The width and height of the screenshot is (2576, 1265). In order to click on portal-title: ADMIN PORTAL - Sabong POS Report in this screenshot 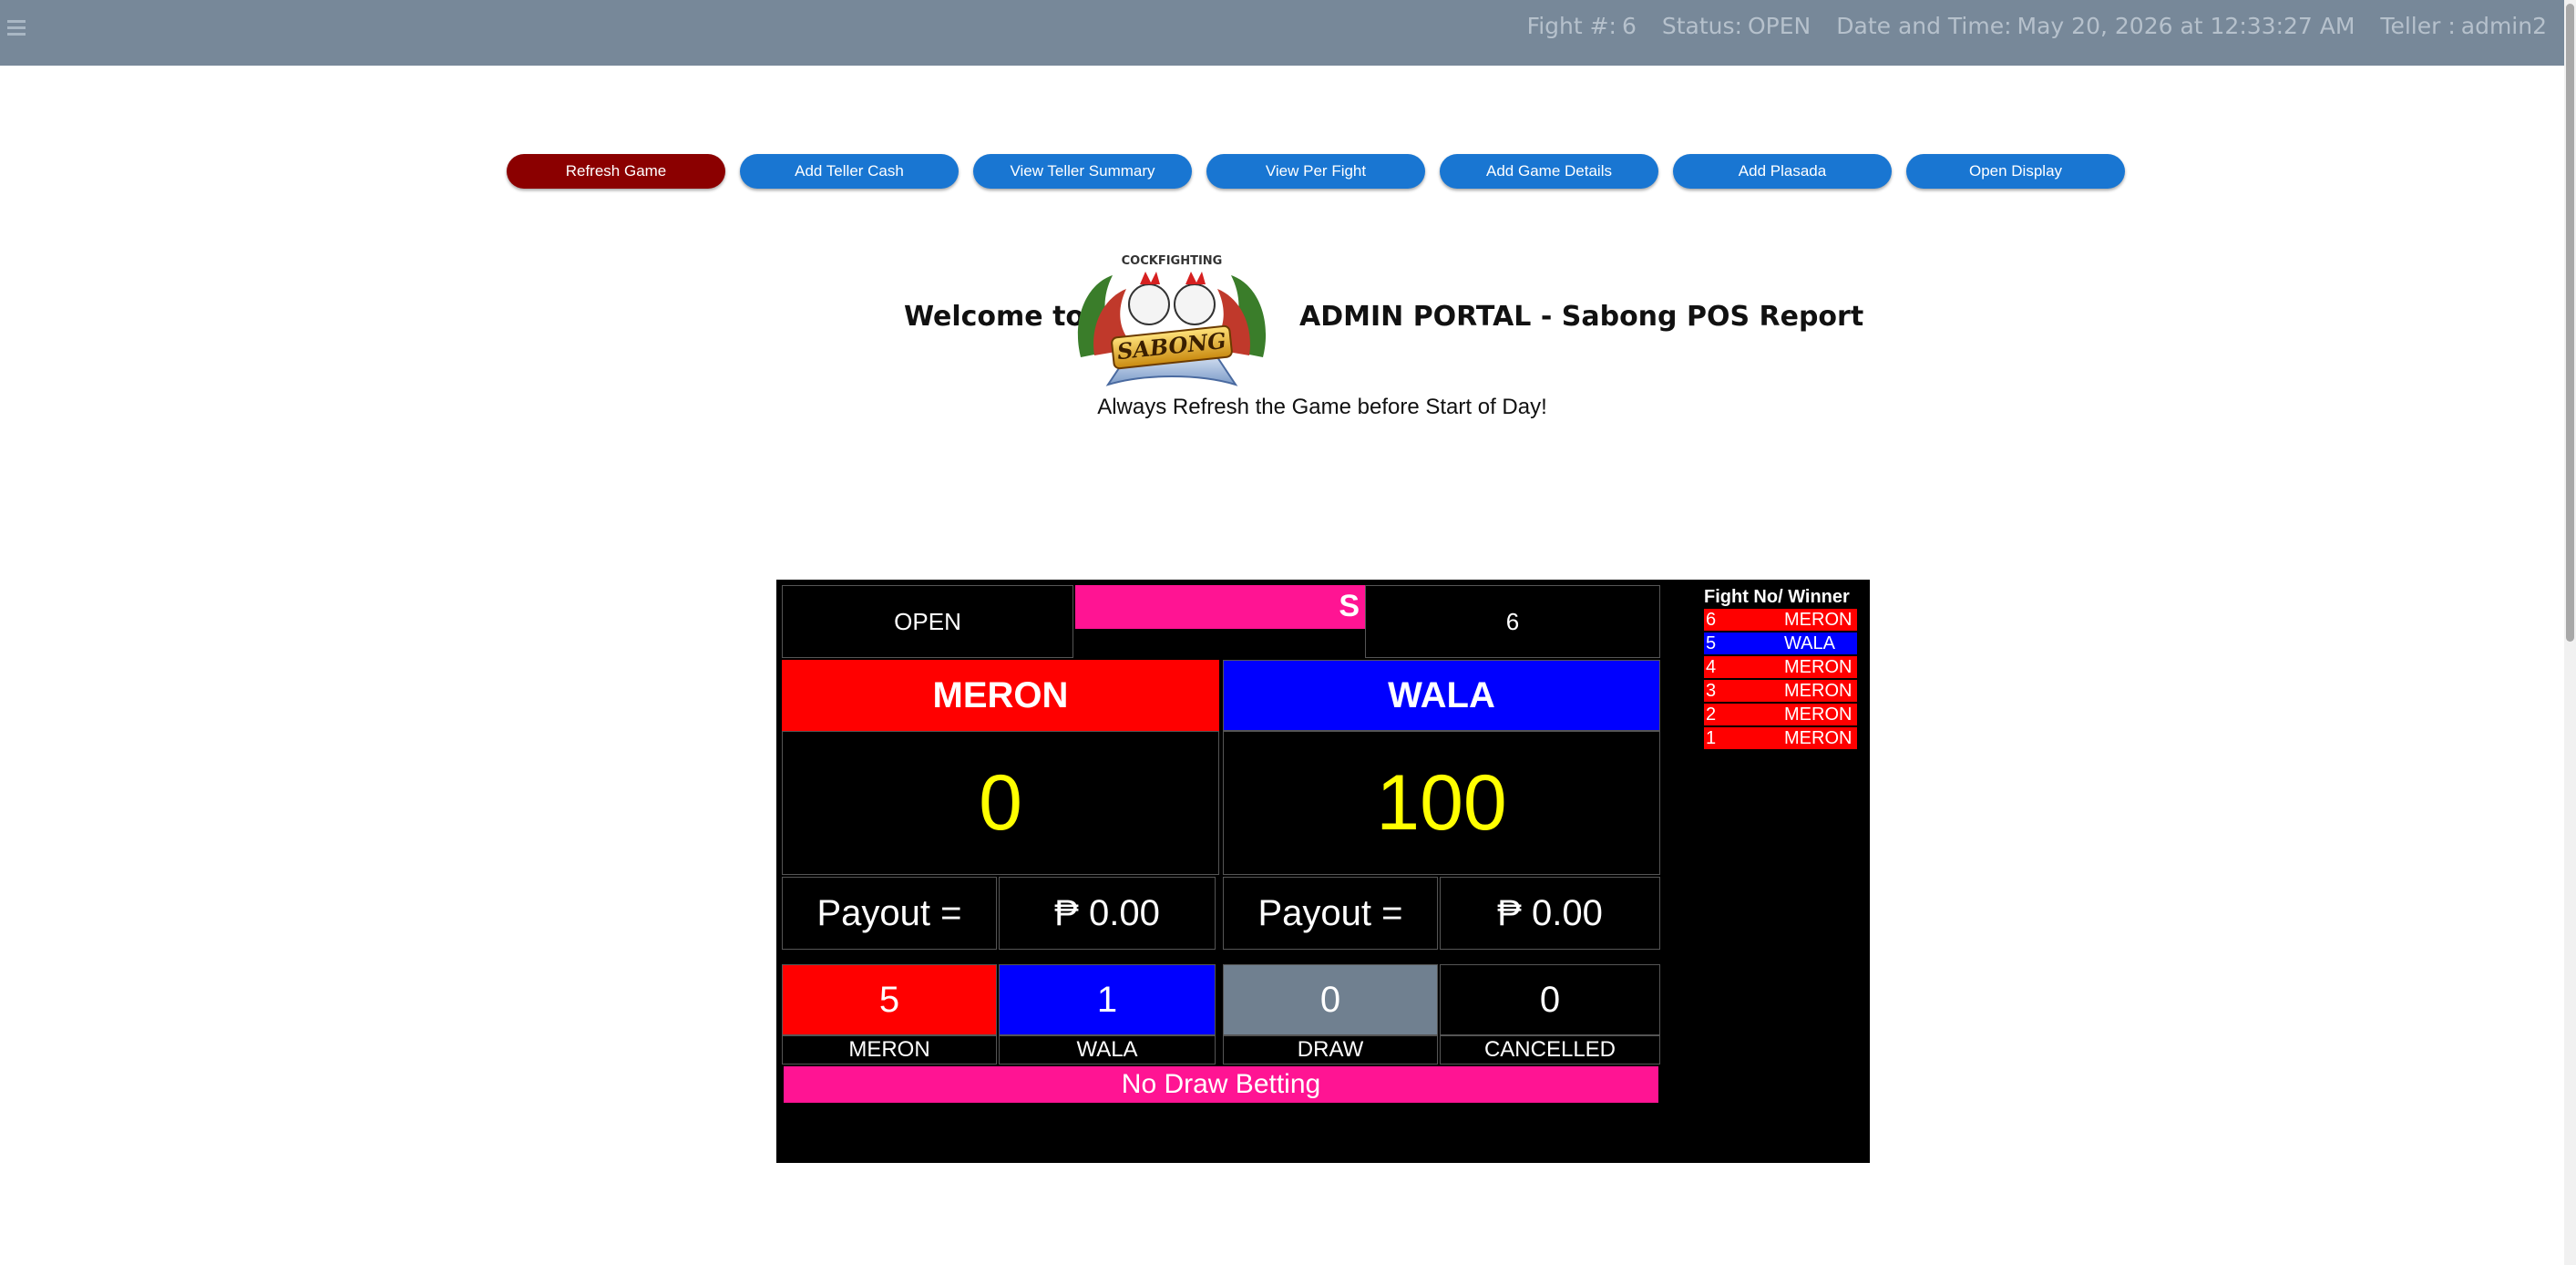, I will do `click(1582, 317)`.